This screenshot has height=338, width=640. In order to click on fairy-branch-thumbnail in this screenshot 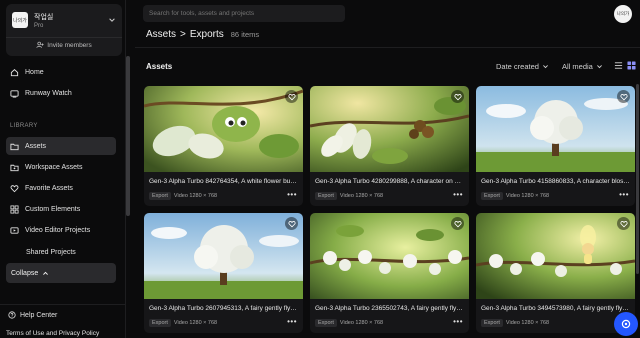, I will do `click(555, 256)`.